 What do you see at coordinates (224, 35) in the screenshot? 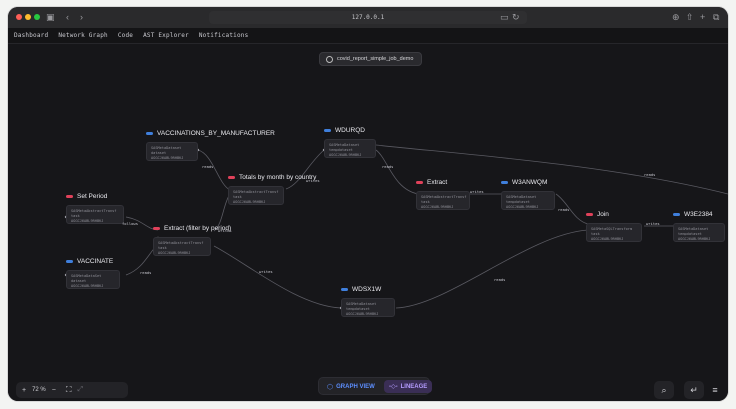
I see `nav-notifications: Notifications` at bounding box center [224, 35].